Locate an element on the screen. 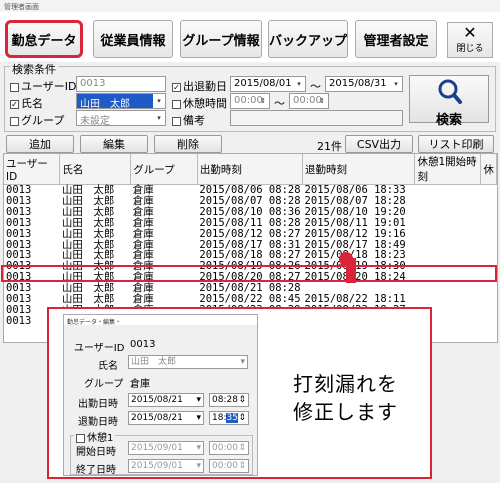 The height and width of the screenshot is (483, 500). search-button-label: 検索 is located at coordinates (448, 120).